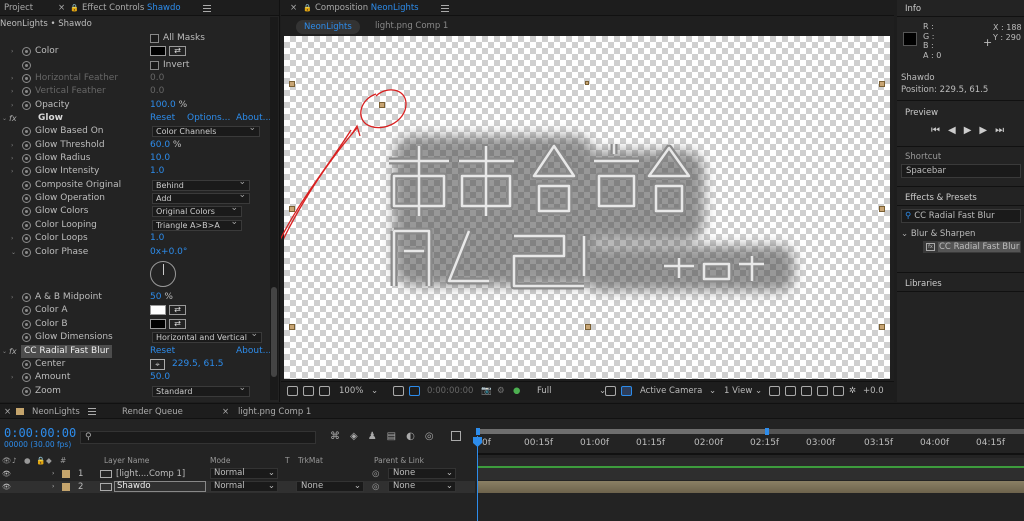 This screenshot has width=1024, height=521. What do you see at coordinates (972, 130) in the screenshot?
I see `play-icon: ▶` at bounding box center [972, 130].